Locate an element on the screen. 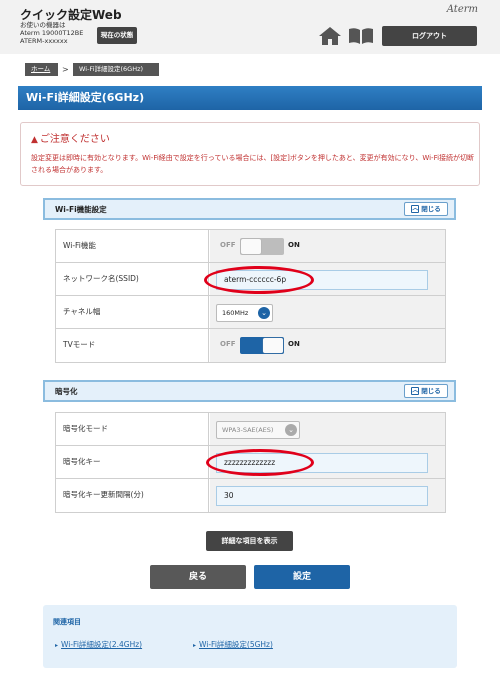 The width and height of the screenshot is (500, 680). row-channel-width: チャネル幅 160MHz ⌄ is located at coordinates (250, 312).